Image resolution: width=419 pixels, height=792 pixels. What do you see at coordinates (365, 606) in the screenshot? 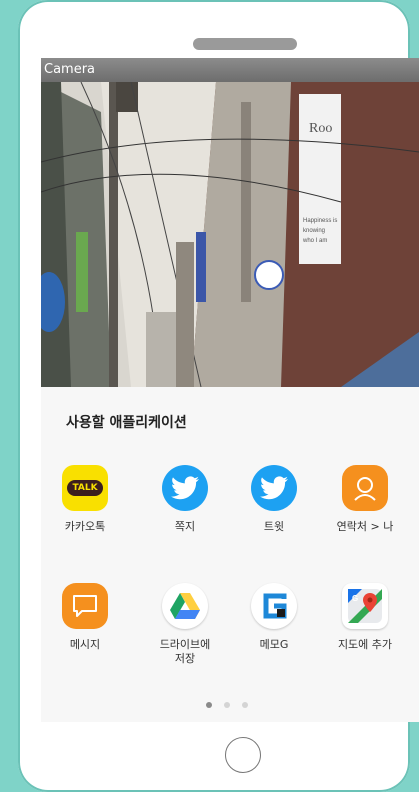
I see `google-maps-icon: G` at bounding box center [365, 606].